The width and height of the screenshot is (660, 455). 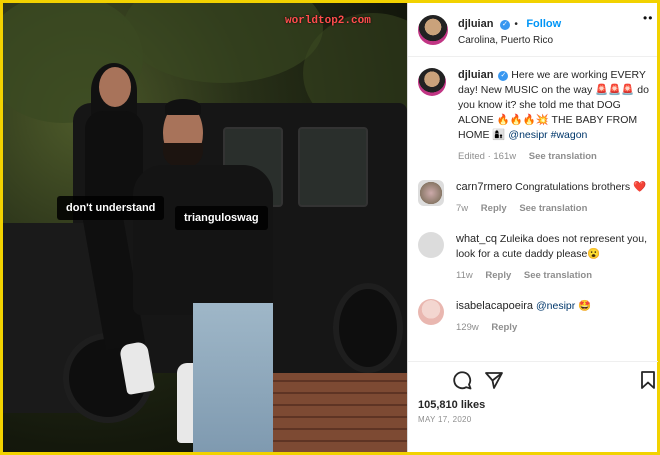 I want to click on comment-text: 🤩, so click(x=585, y=306).